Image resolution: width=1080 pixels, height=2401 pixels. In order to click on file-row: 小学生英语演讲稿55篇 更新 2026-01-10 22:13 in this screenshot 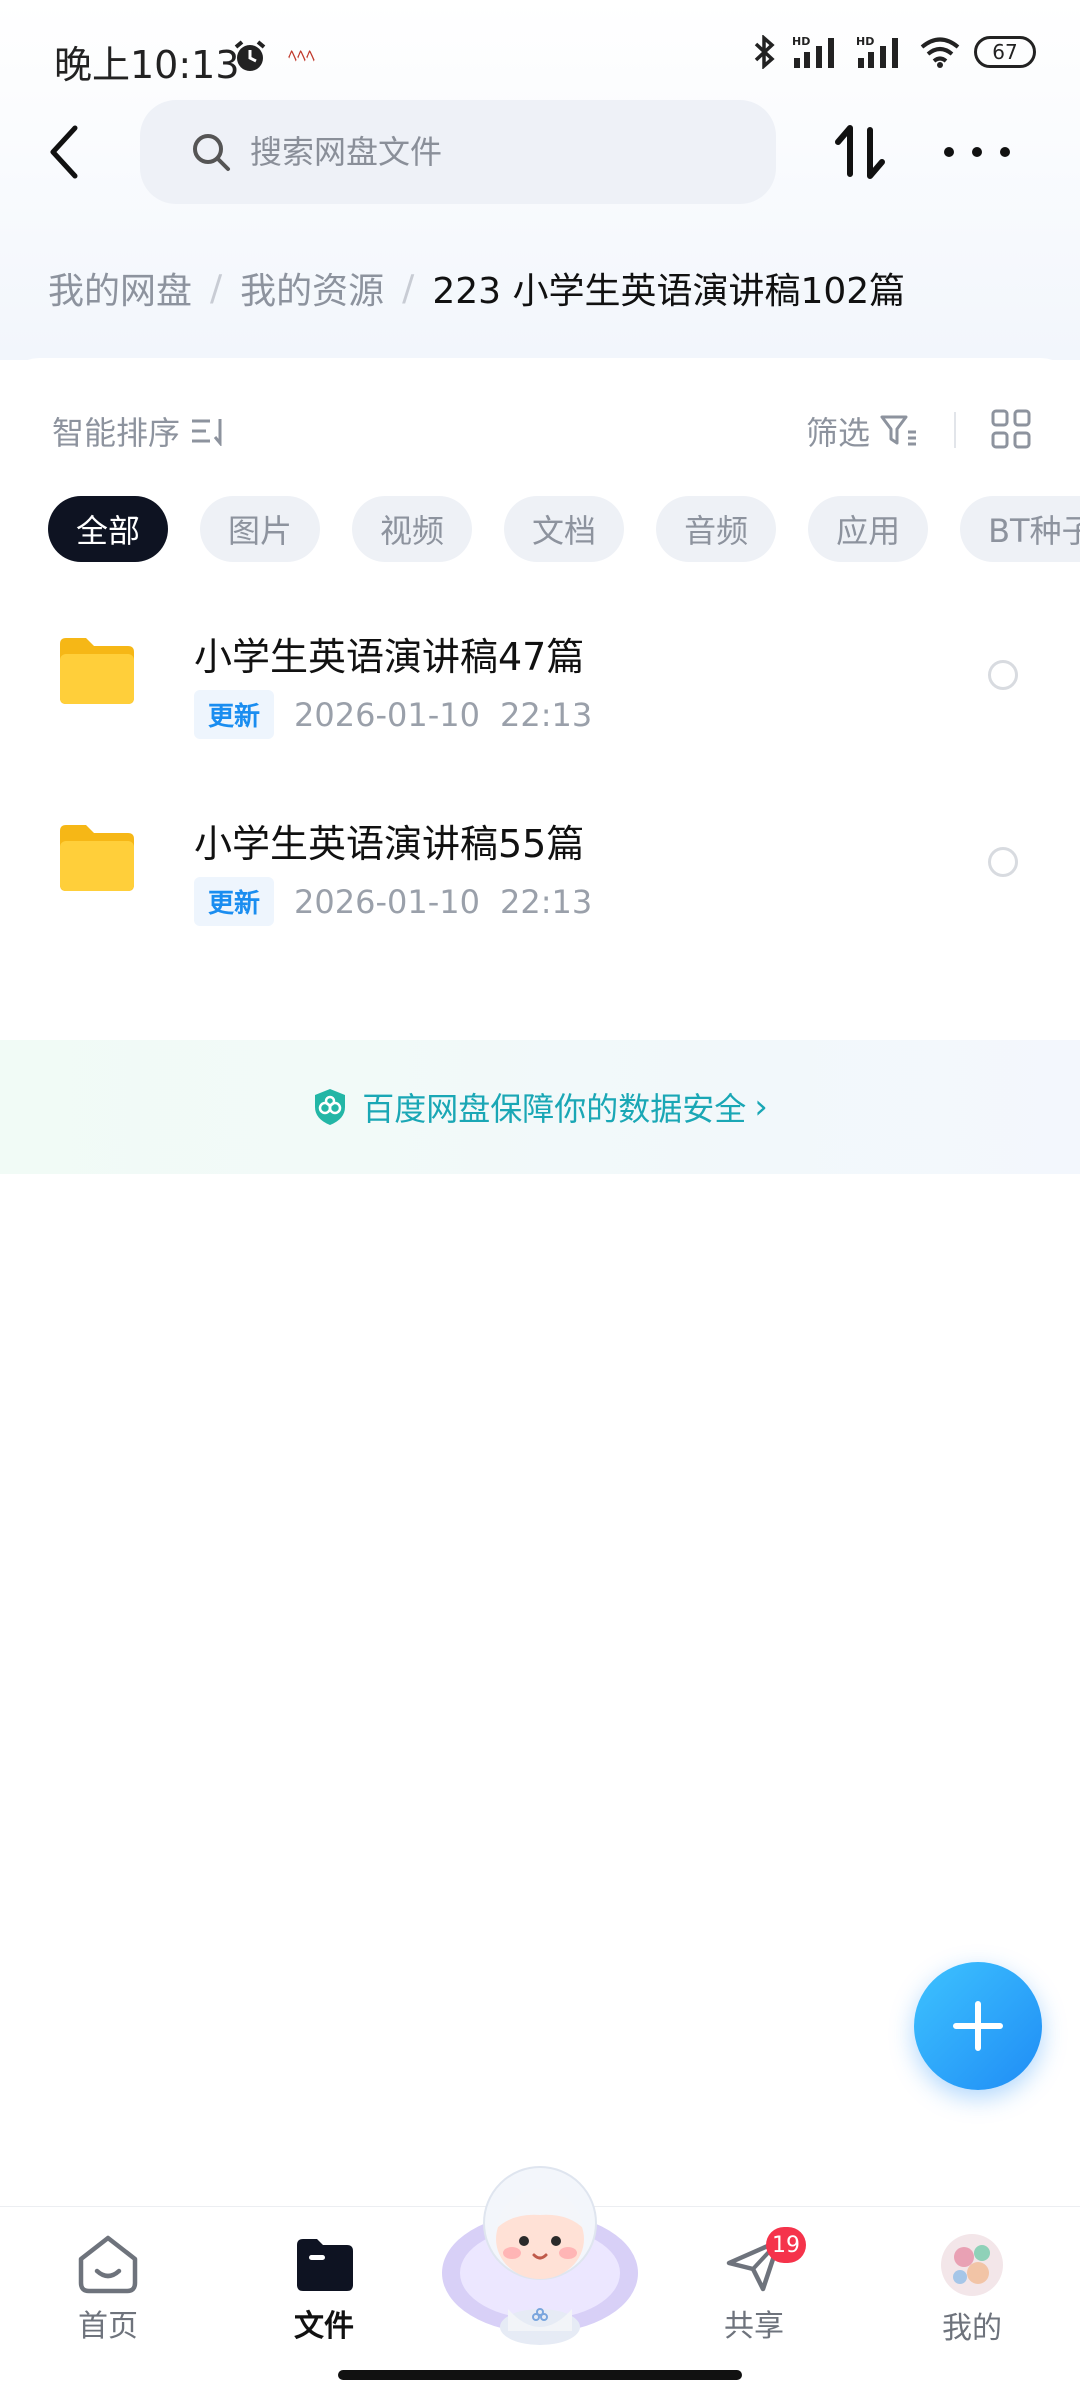, I will do `click(540, 878)`.